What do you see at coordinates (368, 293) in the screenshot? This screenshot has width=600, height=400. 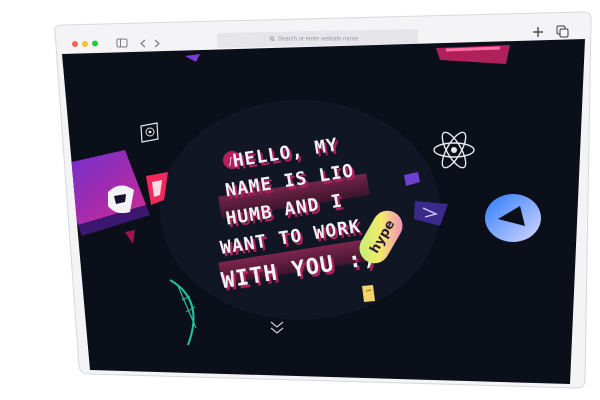 I see `ticket-icon` at bounding box center [368, 293].